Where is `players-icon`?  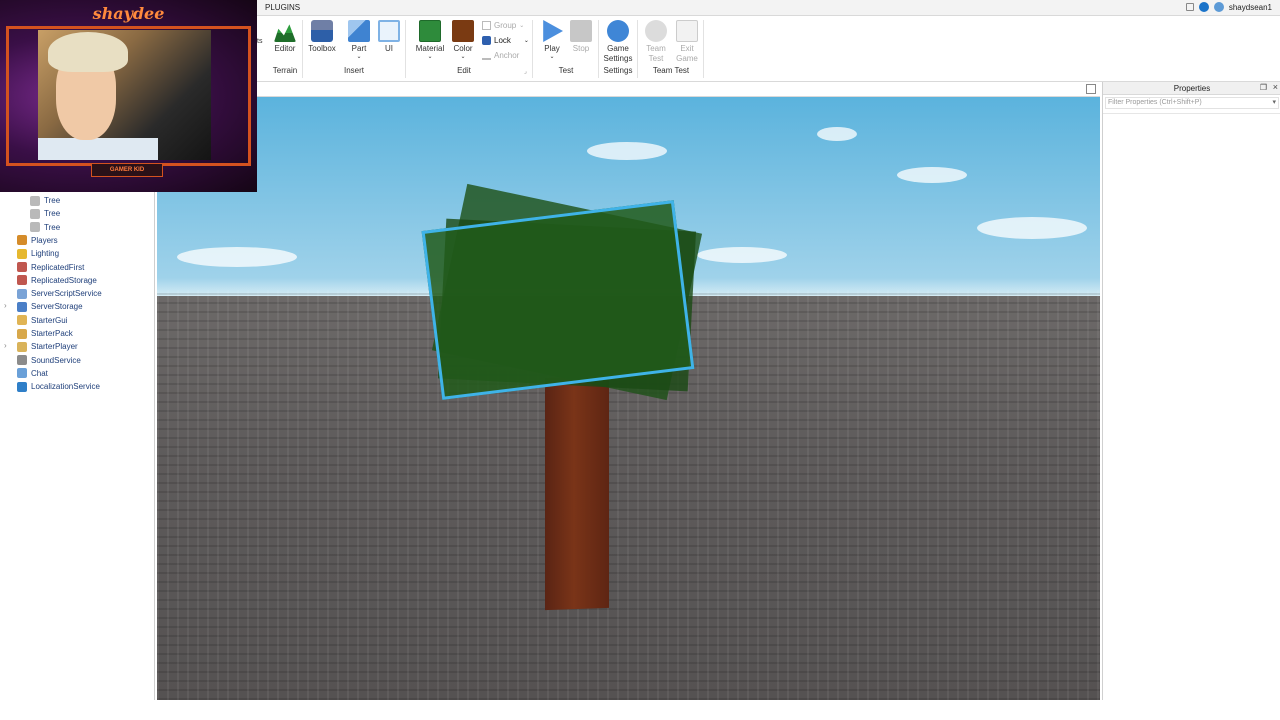
players-icon is located at coordinates (22, 240).